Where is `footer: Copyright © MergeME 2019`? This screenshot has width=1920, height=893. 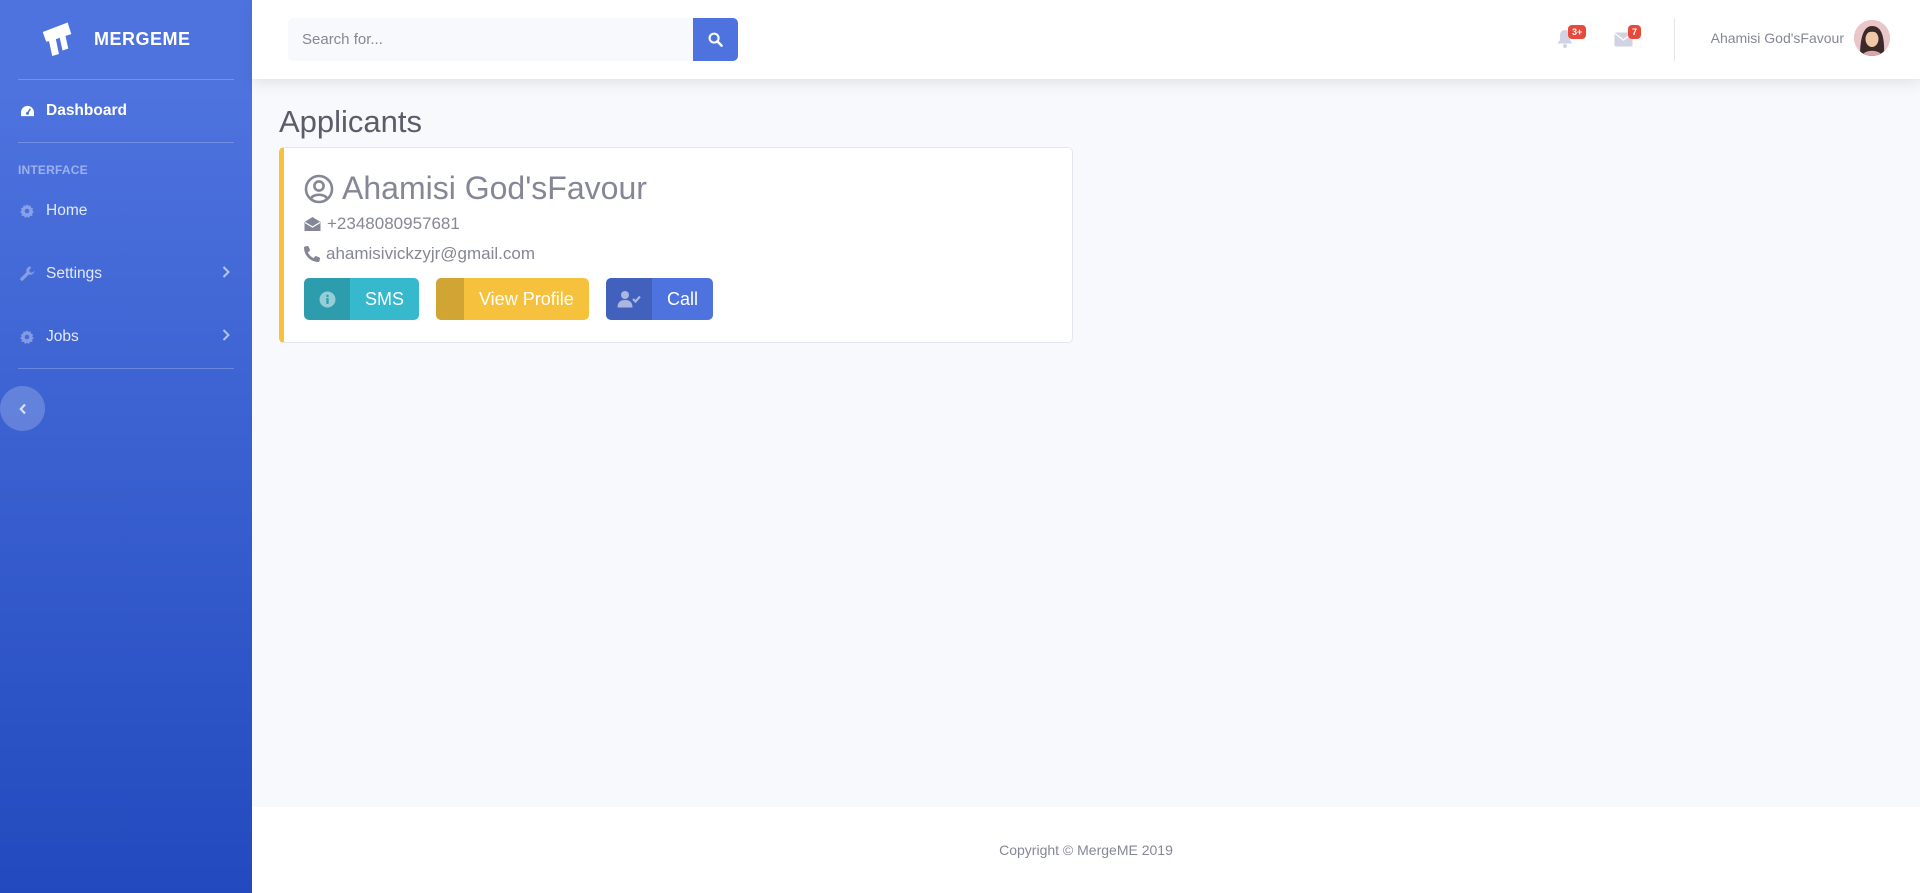
footer: Copyright © MergeME 2019 is located at coordinates (1086, 850).